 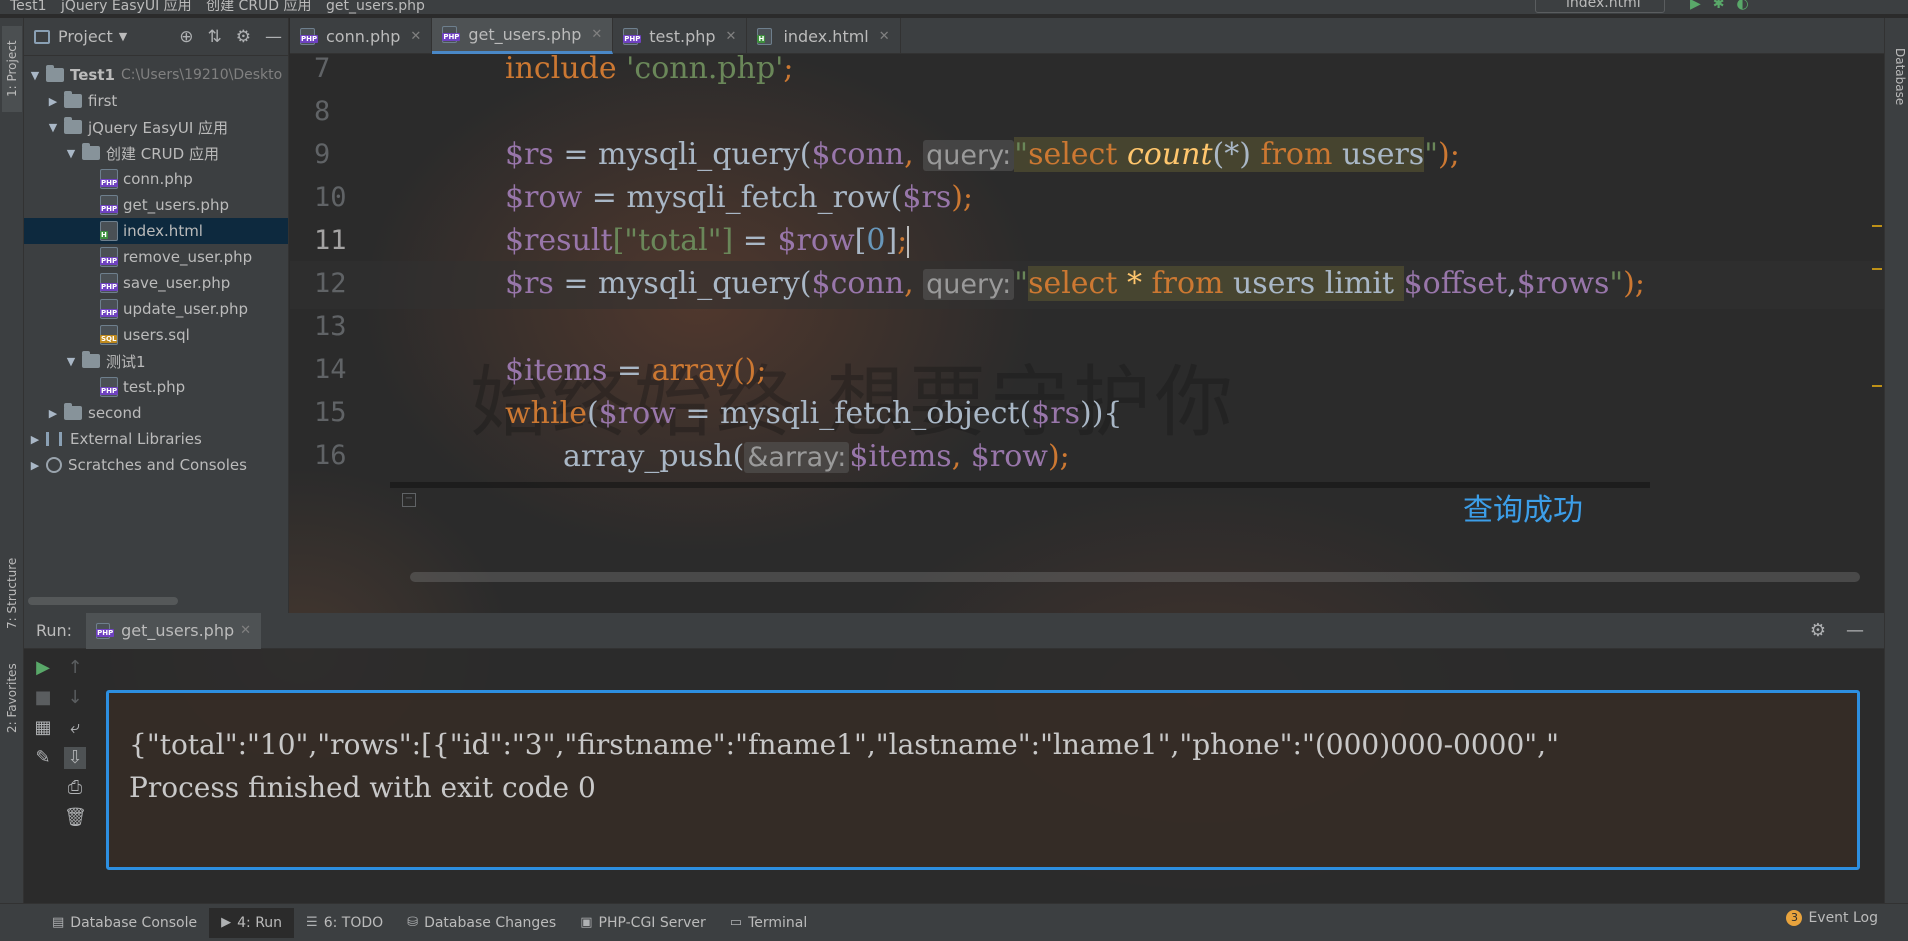 What do you see at coordinates (362, 787) in the screenshot?
I see `console-line: Process finished with exit code 0` at bounding box center [362, 787].